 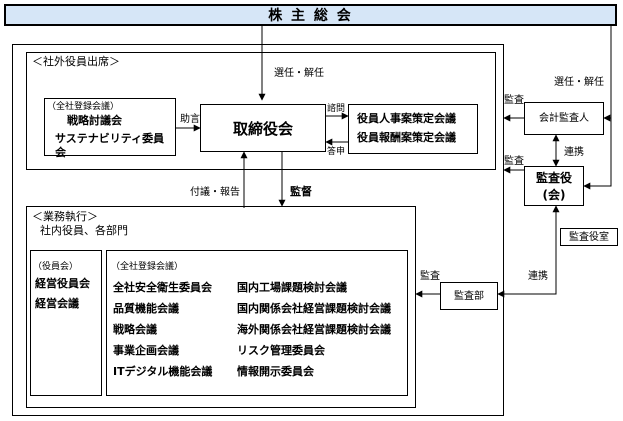 I want to click on meetings-header: （全社登録会議）, so click(x=147, y=267).